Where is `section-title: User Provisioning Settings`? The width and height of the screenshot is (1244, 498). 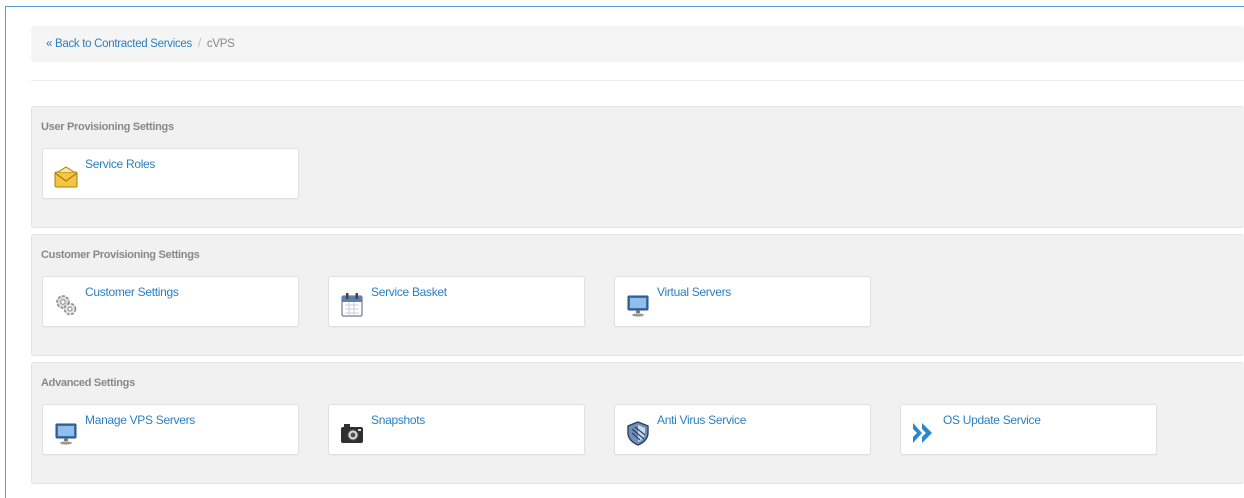
section-title: User Provisioning Settings is located at coordinates (107, 127).